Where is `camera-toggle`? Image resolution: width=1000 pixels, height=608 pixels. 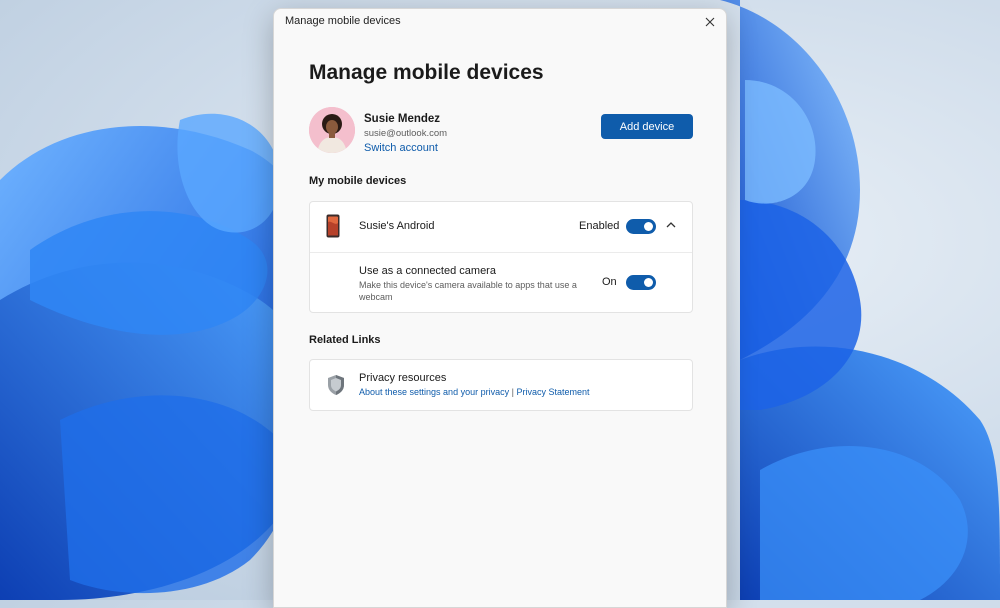
camera-toggle is located at coordinates (641, 282).